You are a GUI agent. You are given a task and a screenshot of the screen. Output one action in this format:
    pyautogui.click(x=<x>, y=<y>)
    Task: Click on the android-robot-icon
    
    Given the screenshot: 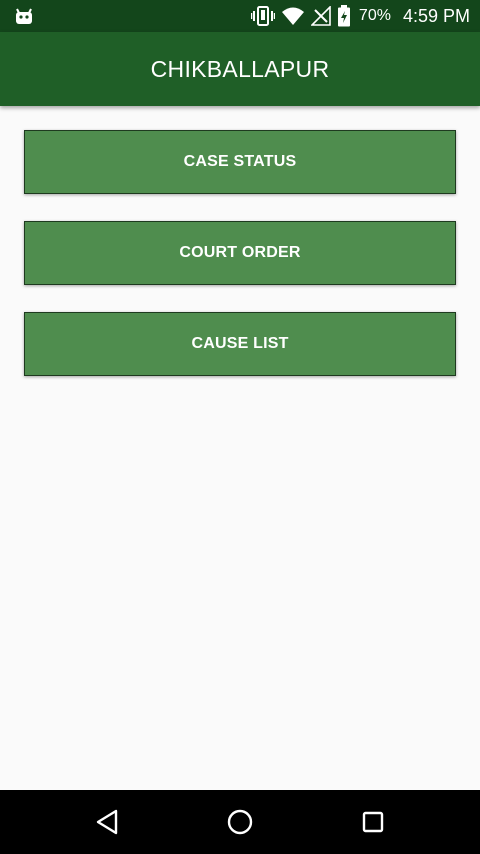 What is the action you would take?
    pyautogui.click(x=24, y=16)
    